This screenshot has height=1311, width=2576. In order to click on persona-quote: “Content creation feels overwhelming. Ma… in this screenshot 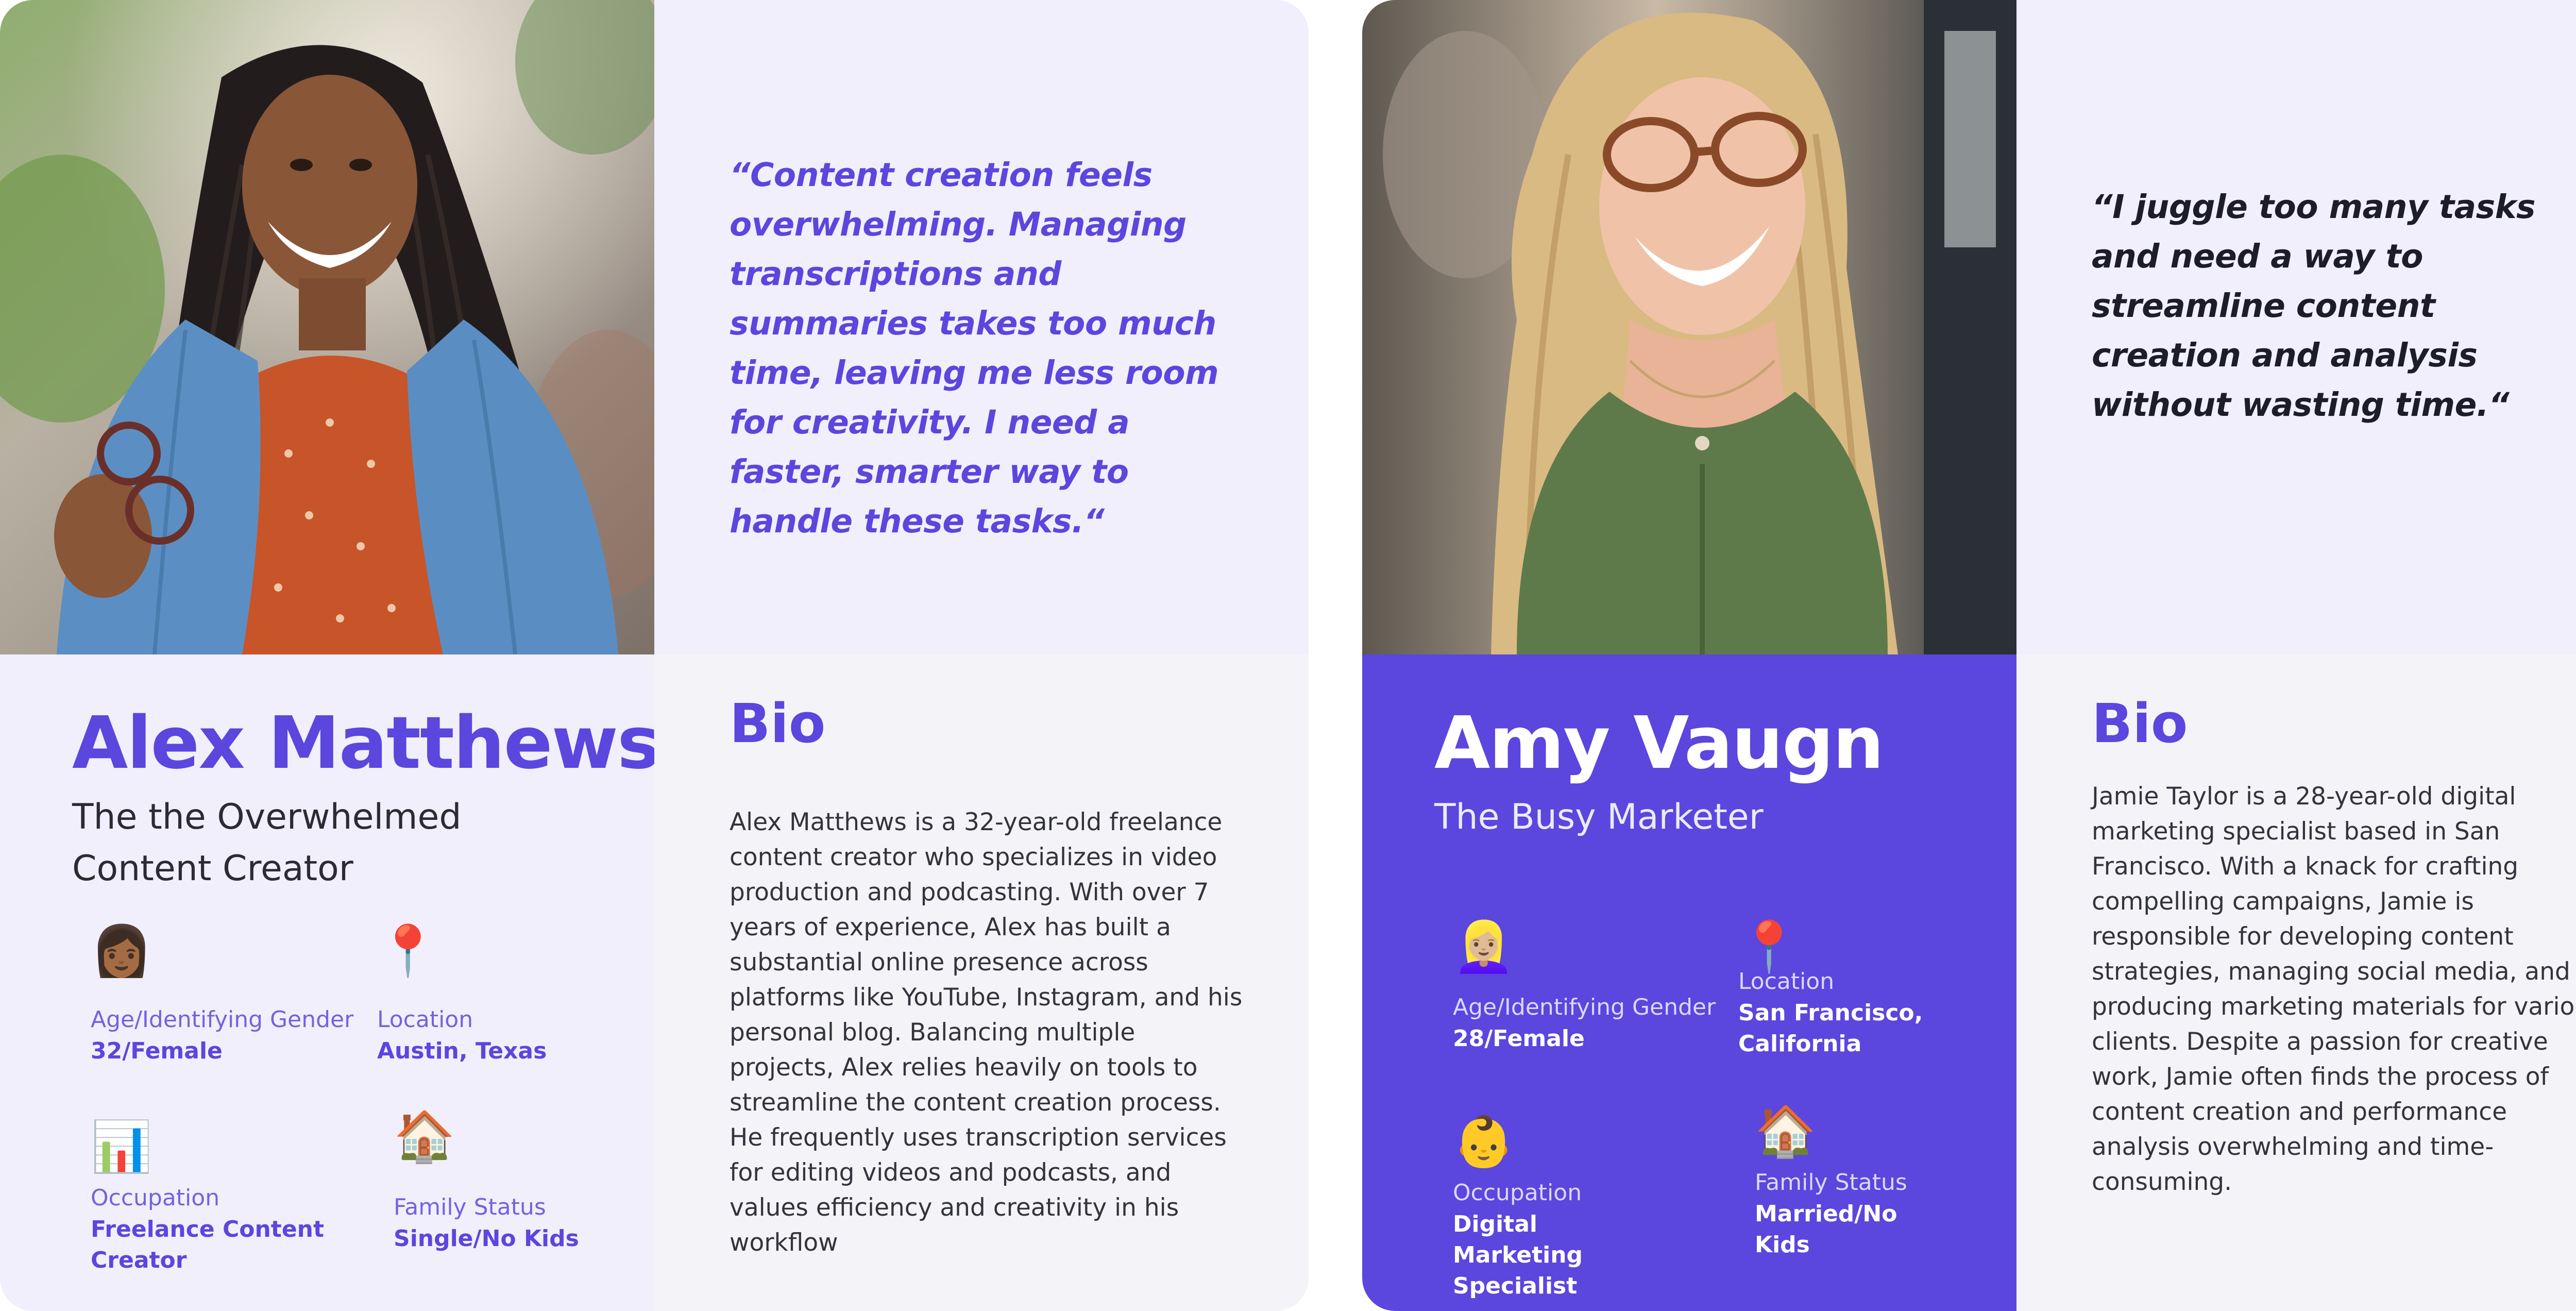, I will do `click(974, 348)`.